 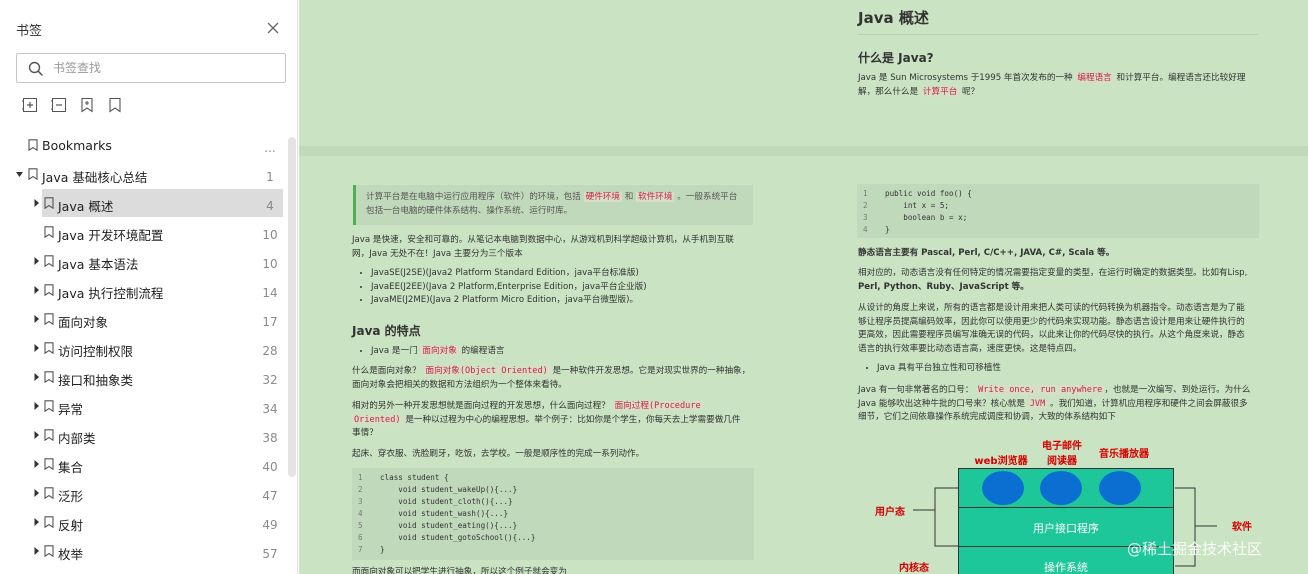 I want to click on bookmark-search, so click(x=151, y=68).